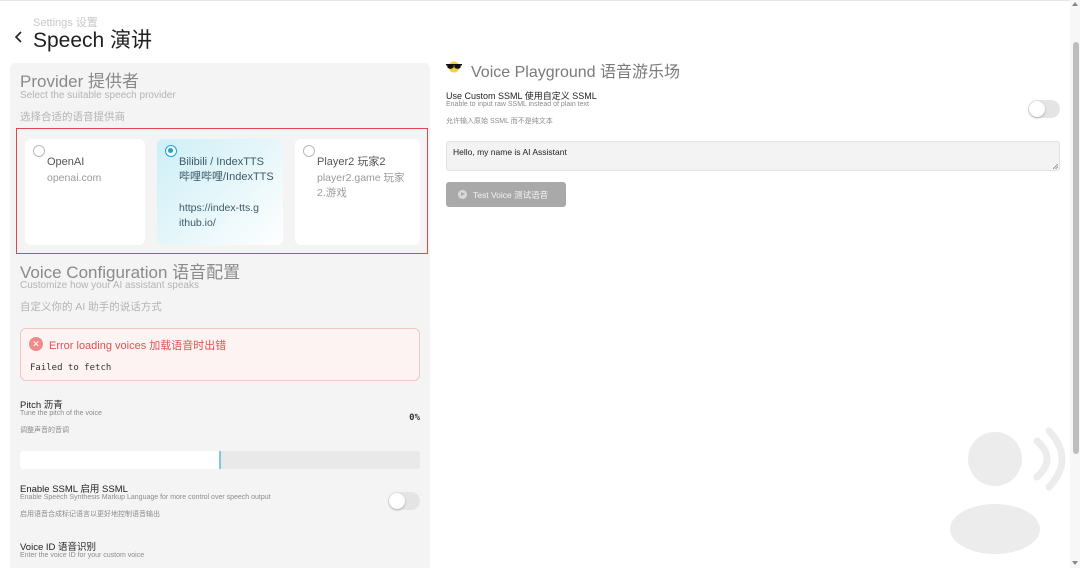  I want to click on pitch-desc-en: Tune the pitch of the voice, so click(61, 413).